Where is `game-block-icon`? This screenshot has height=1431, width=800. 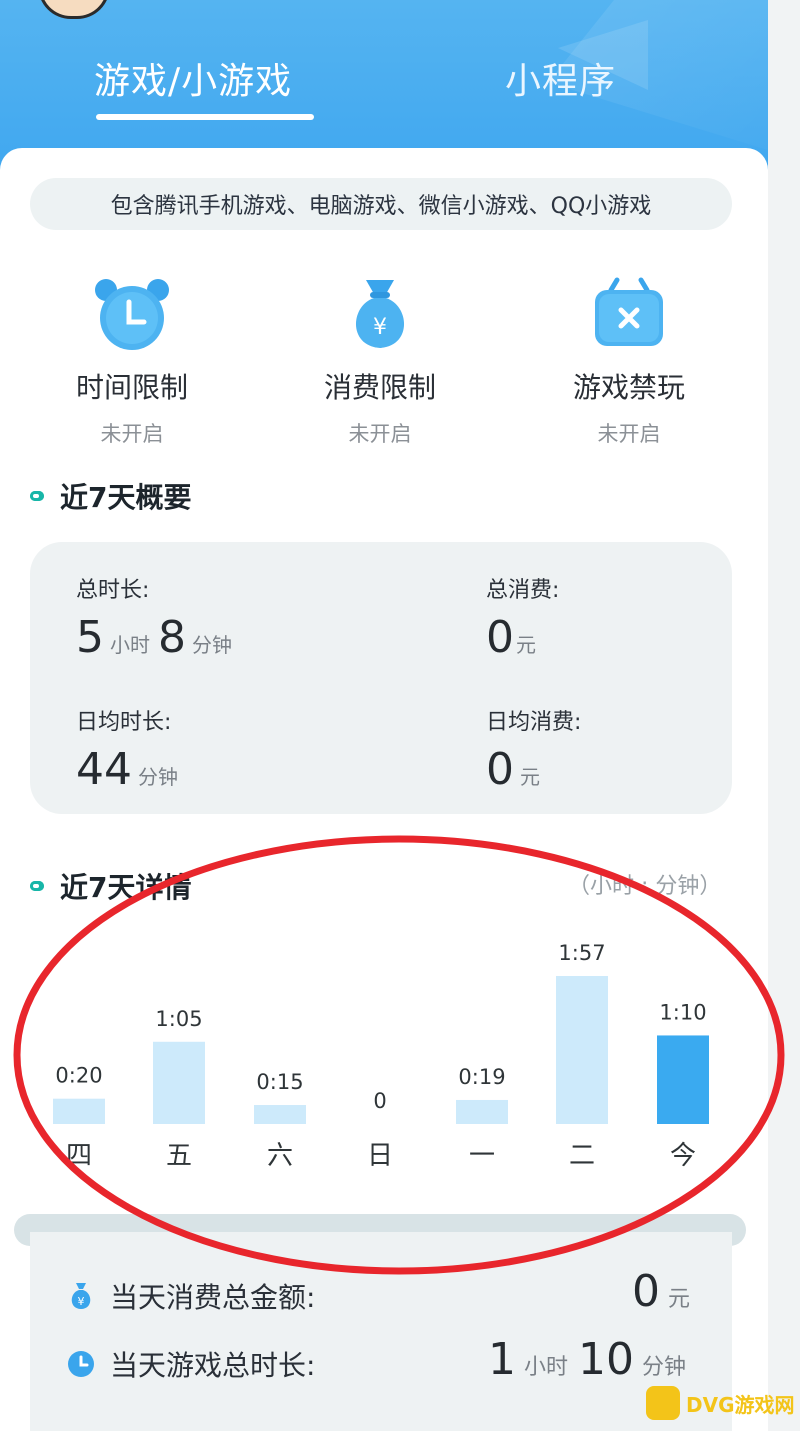
game-block-icon is located at coordinates (629, 311).